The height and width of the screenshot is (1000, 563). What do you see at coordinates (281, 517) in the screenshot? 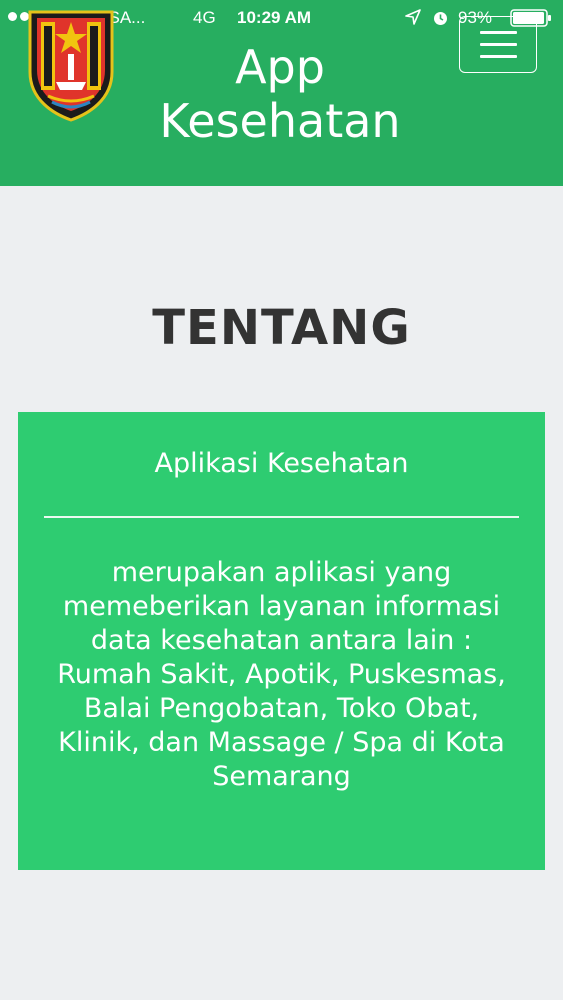
I see `card-divider` at bounding box center [281, 517].